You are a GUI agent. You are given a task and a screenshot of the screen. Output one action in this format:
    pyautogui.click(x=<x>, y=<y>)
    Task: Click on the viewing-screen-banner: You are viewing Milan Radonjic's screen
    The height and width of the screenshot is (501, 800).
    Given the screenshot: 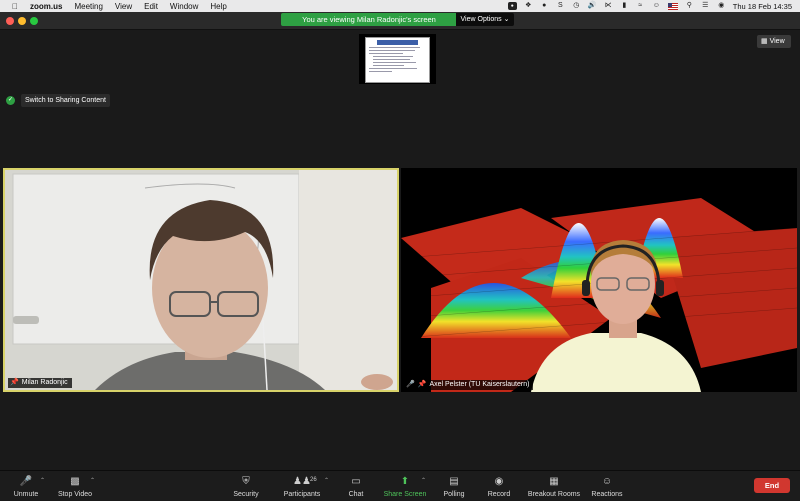 What is the action you would take?
    pyautogui.click(x=369, y=19)
    